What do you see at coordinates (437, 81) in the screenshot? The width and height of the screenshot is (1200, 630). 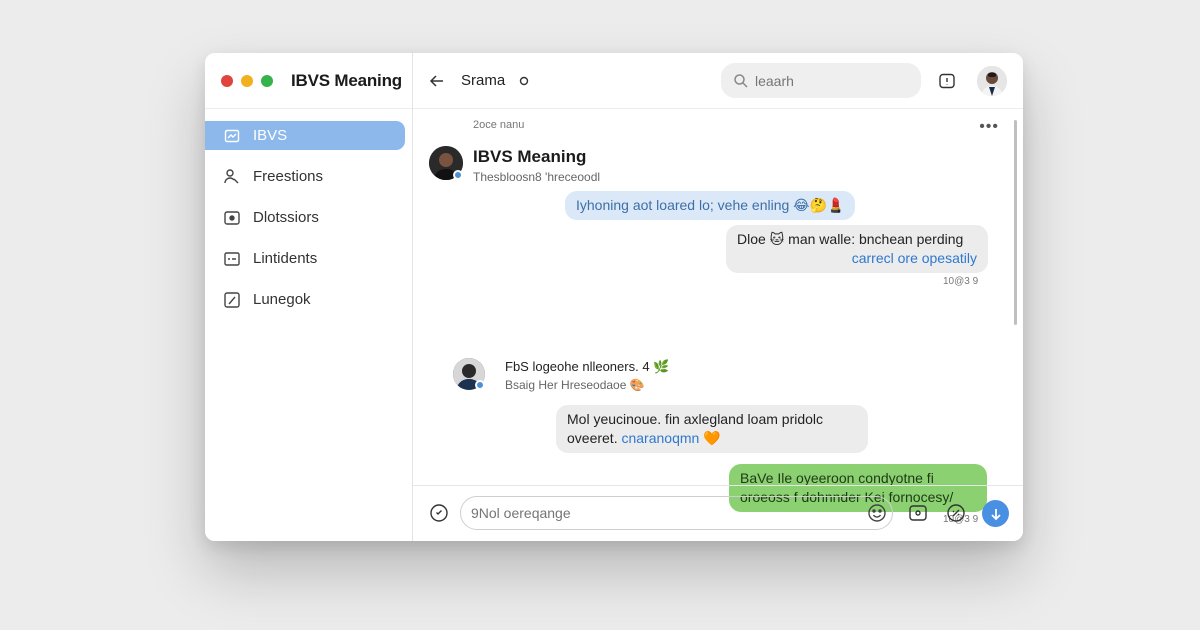 I see `arrow-left-icon` at bounding box center [437, 81].